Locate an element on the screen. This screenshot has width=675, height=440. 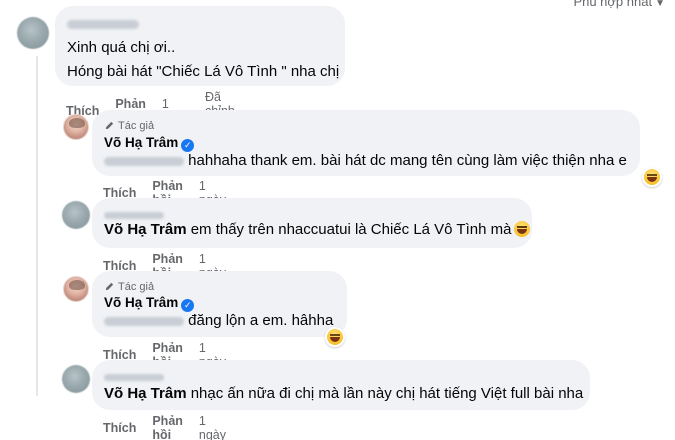
comment-bubble: Tác giả Võ Hạ Trâm ✓ đăng lộn a em. hâhha is located at coordinates (219, 304).